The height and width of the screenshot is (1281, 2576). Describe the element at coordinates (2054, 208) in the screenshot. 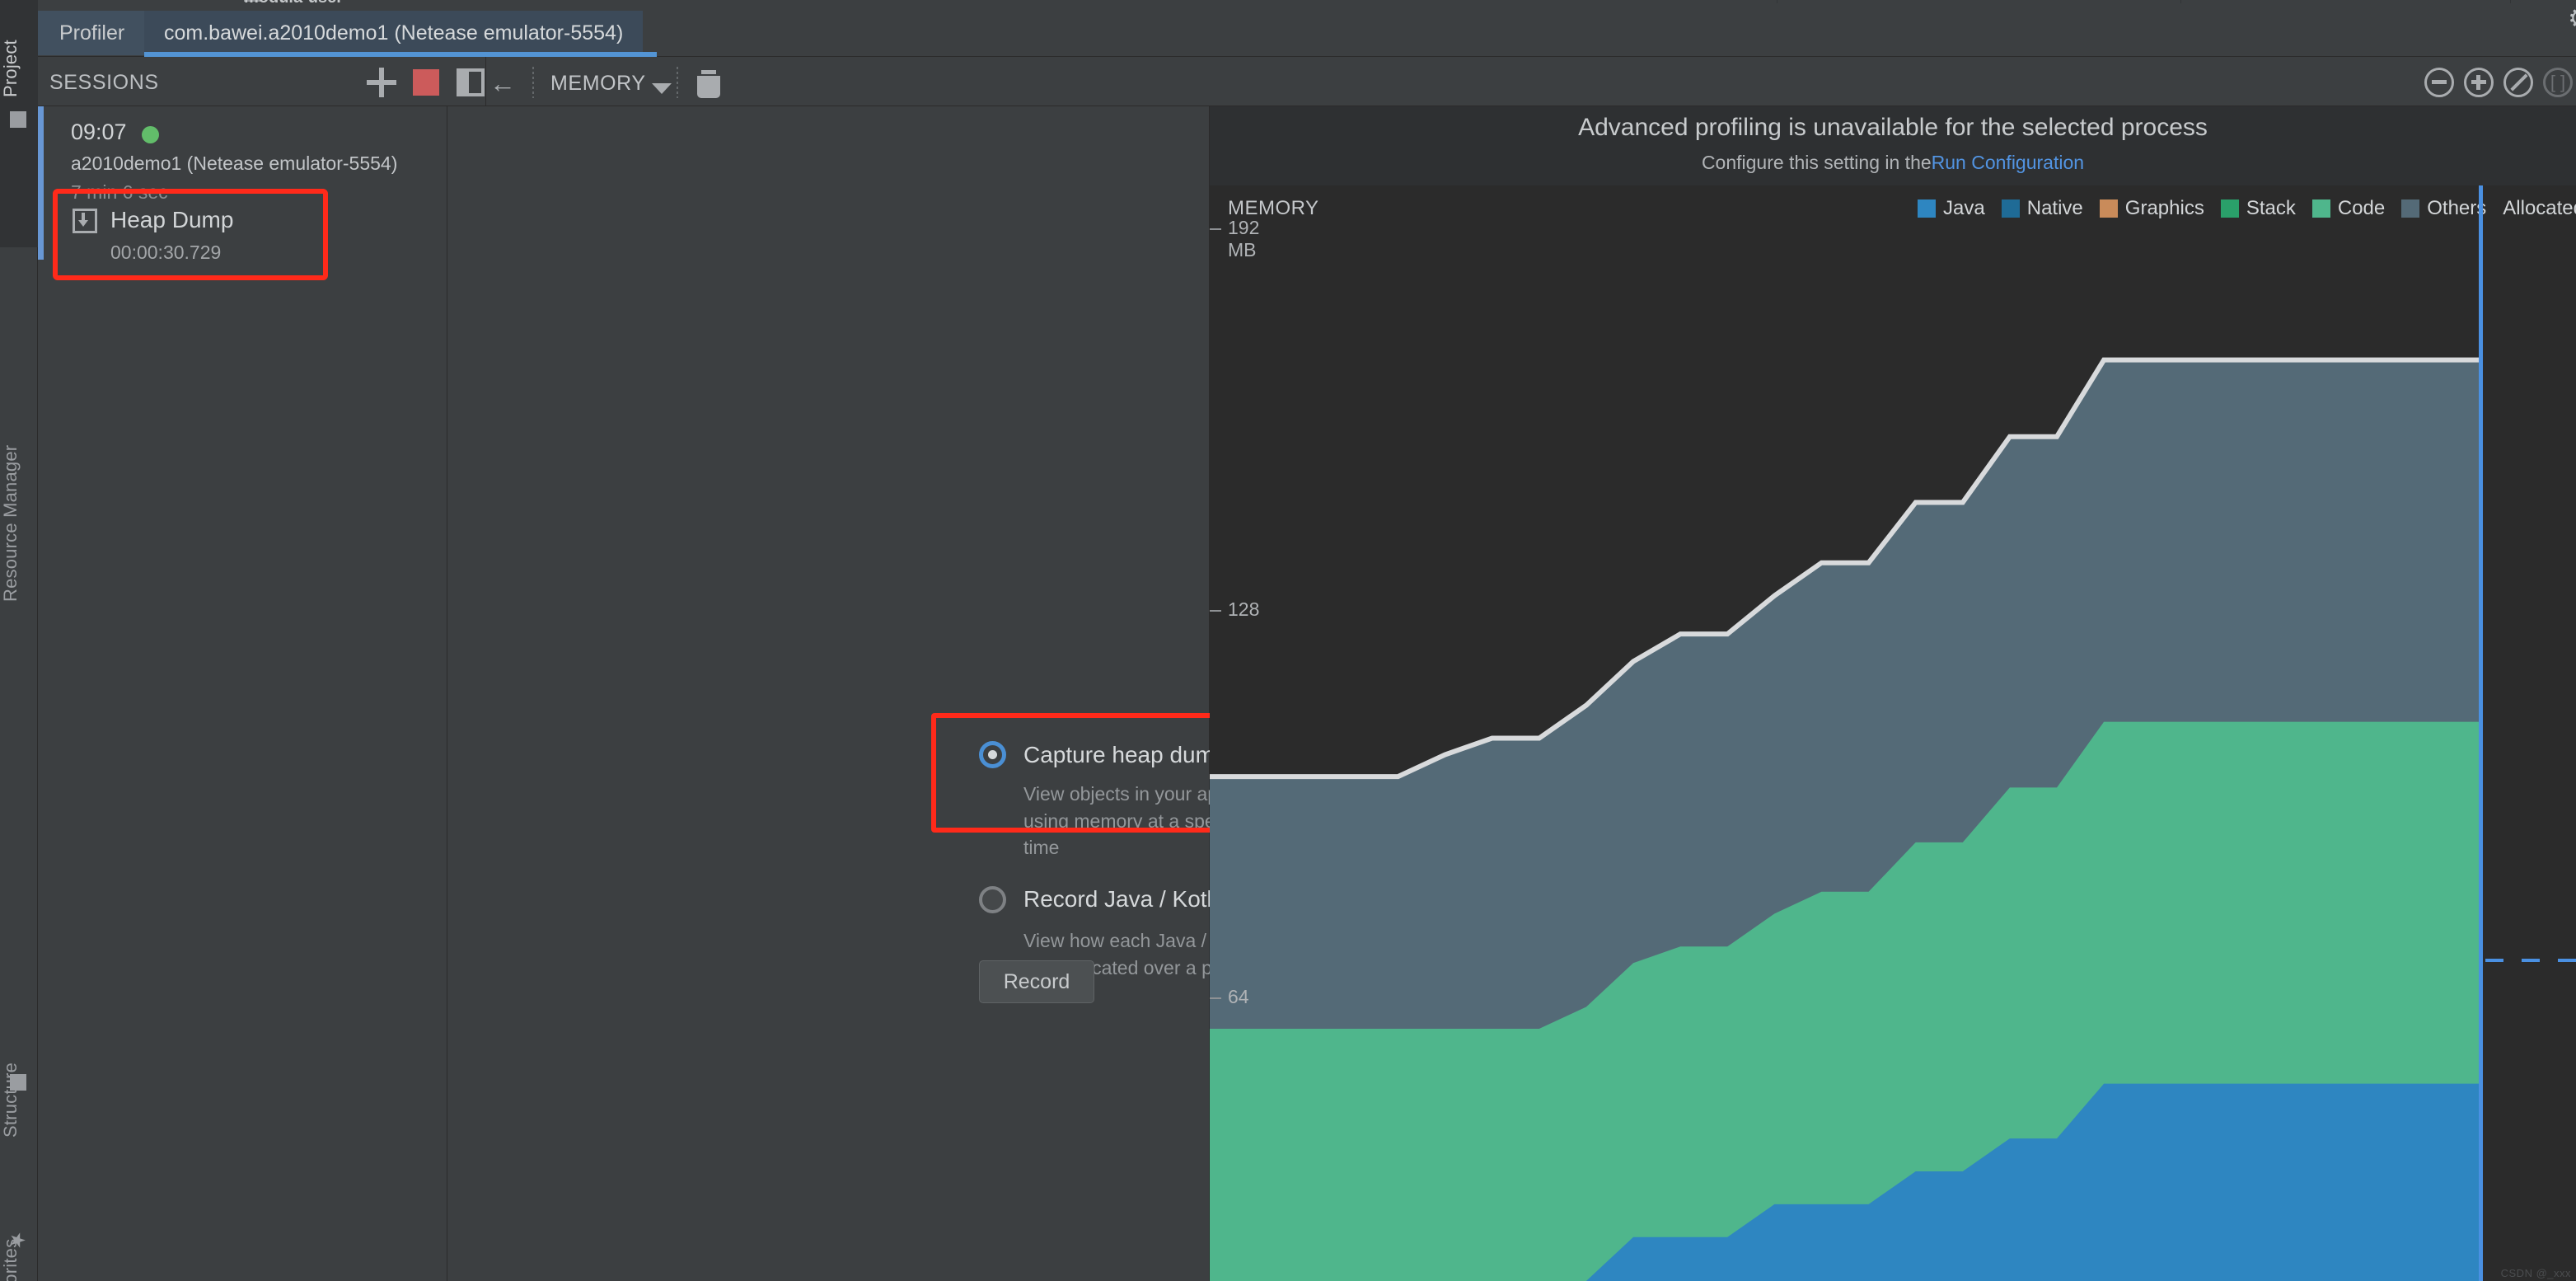

I see `legend-label-native: Native` at that location.